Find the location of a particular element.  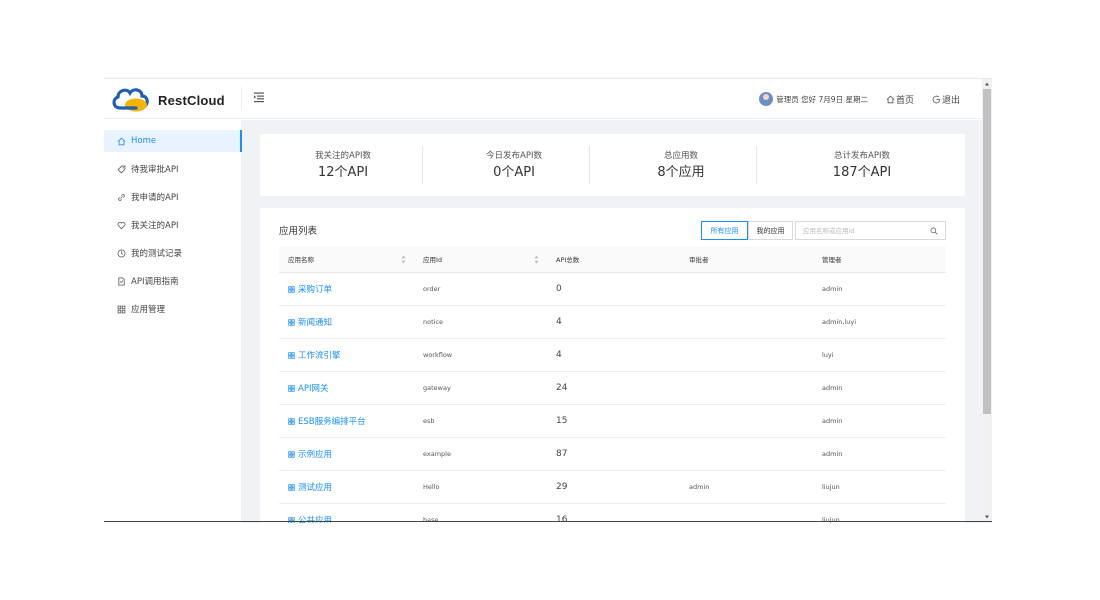

logout-icon is located at coordinates (936, 99).